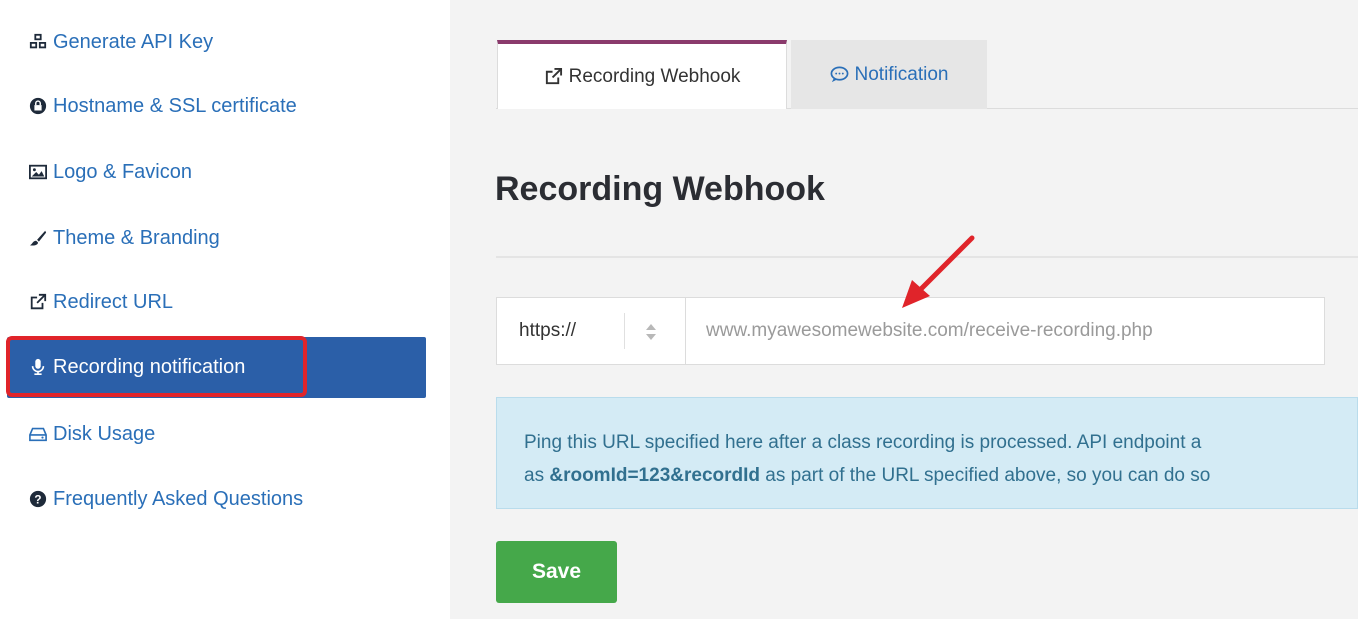  What do you see at coordinates (938, 271) in the screenshot?
I see `annotation-arrow-icon` at bounding box center [938, 271].